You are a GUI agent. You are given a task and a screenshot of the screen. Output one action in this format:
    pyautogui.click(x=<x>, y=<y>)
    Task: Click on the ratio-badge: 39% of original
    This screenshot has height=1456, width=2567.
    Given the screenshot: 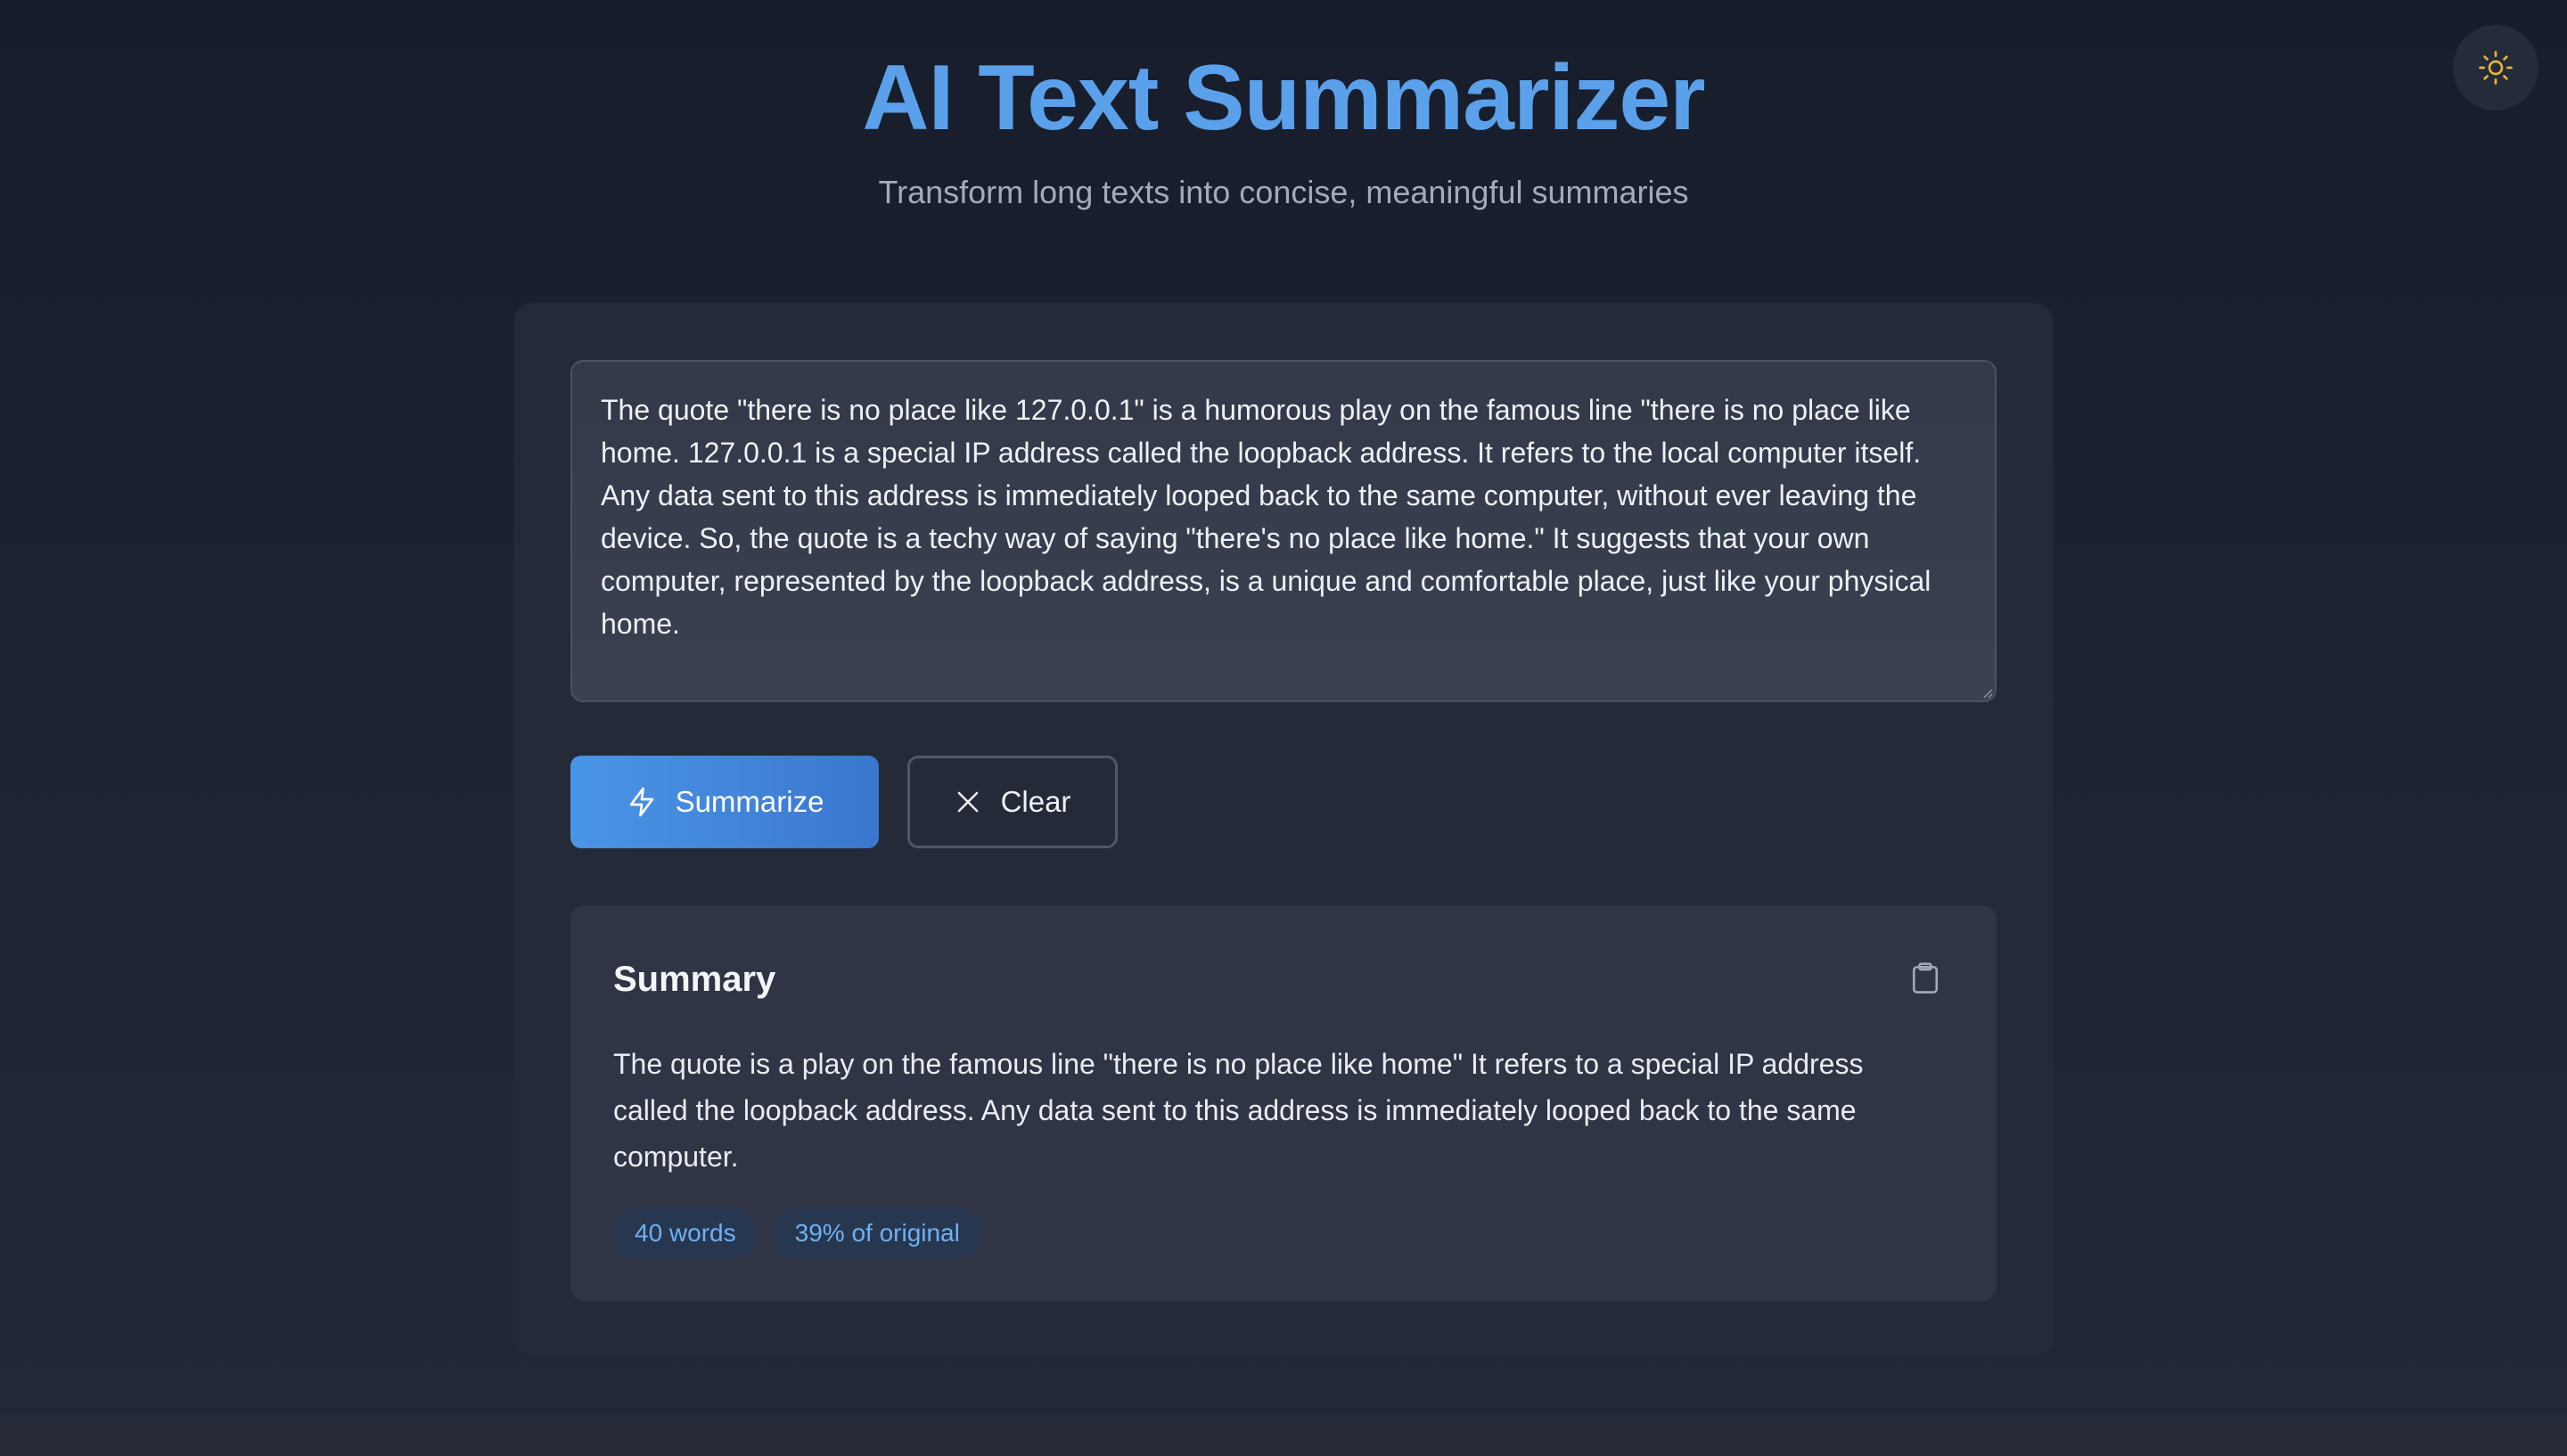 What is the action you would take?
    pyautogui.click(x=877, y=1233)
    